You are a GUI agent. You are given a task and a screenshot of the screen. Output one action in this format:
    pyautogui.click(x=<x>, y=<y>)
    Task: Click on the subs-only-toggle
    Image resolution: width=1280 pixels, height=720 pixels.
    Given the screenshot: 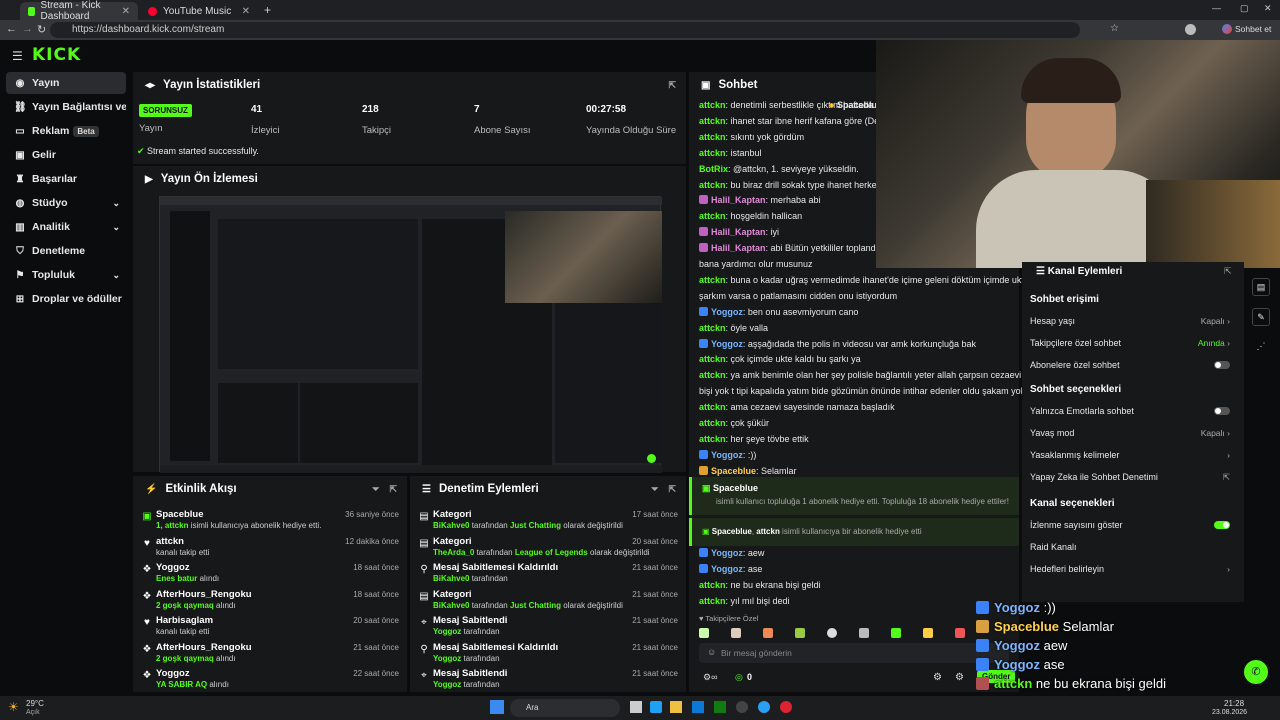 What is the action you would take?
    pyautogui.click(x=1222, y=365)
    